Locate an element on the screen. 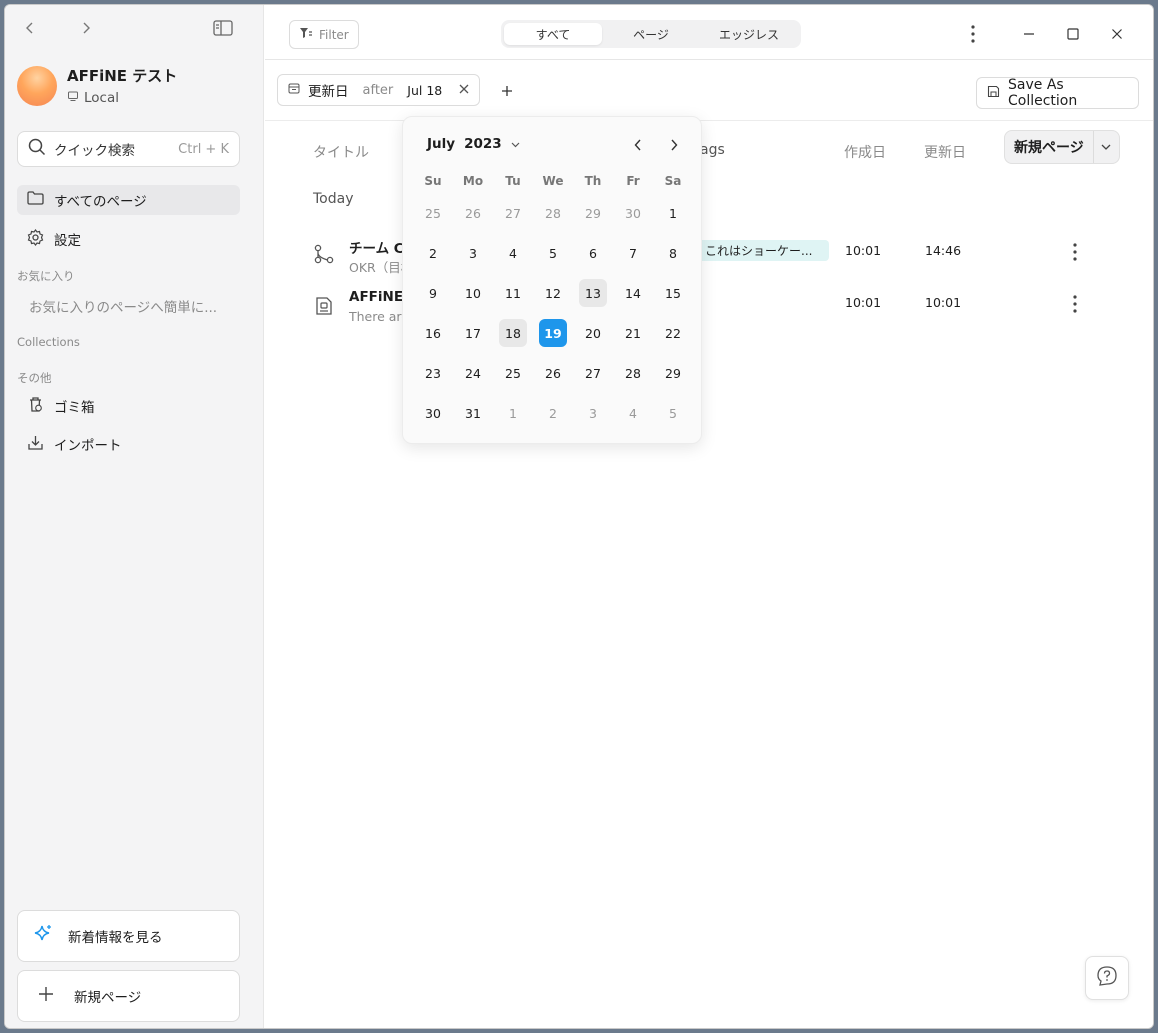  sidebar-item-settings: 設定 is located at coordinates (128, 239).